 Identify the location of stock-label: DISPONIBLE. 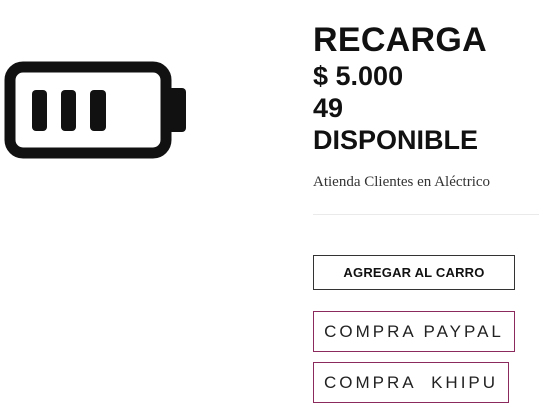
(396, 140).